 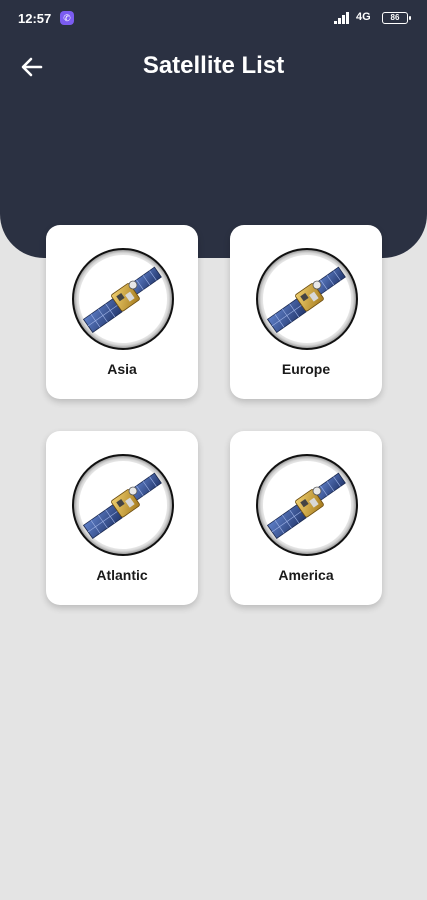 What do you see at coordinates (122, 575) in the screenshot?
I see `region-label: Atlantic` at bounding box center [122, 575].